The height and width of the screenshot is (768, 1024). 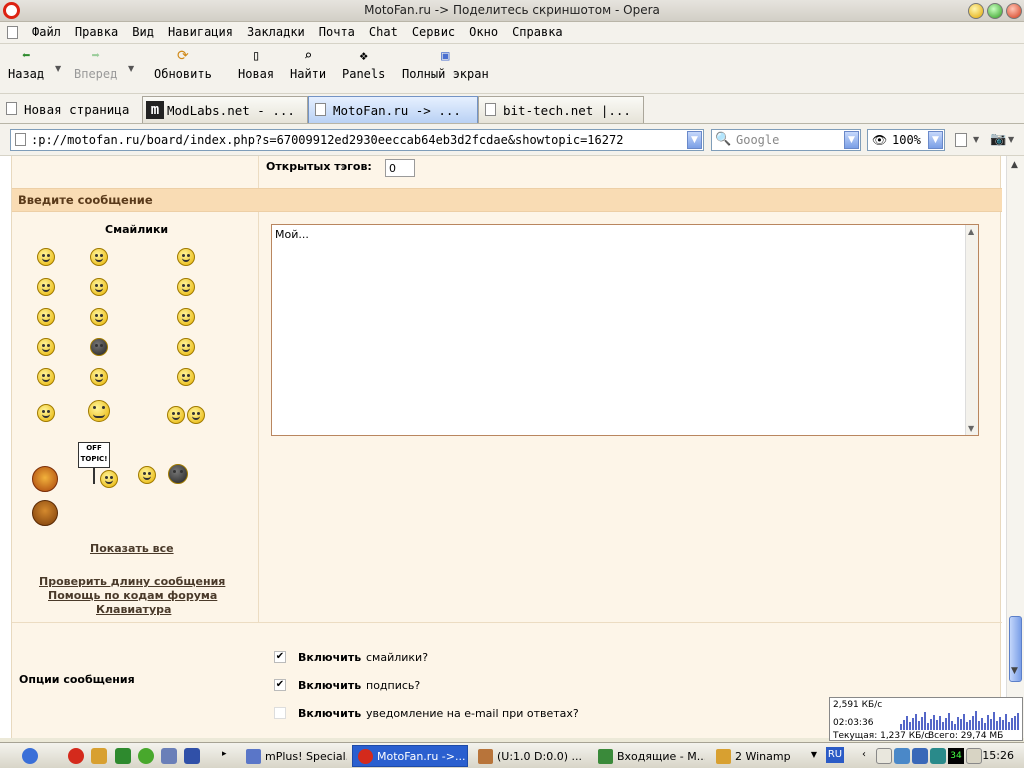 What do you see at coordinates (280, 657) in the screenshot?
I see `smilies-checkbox: ✔` at bounding box center [280, 657].